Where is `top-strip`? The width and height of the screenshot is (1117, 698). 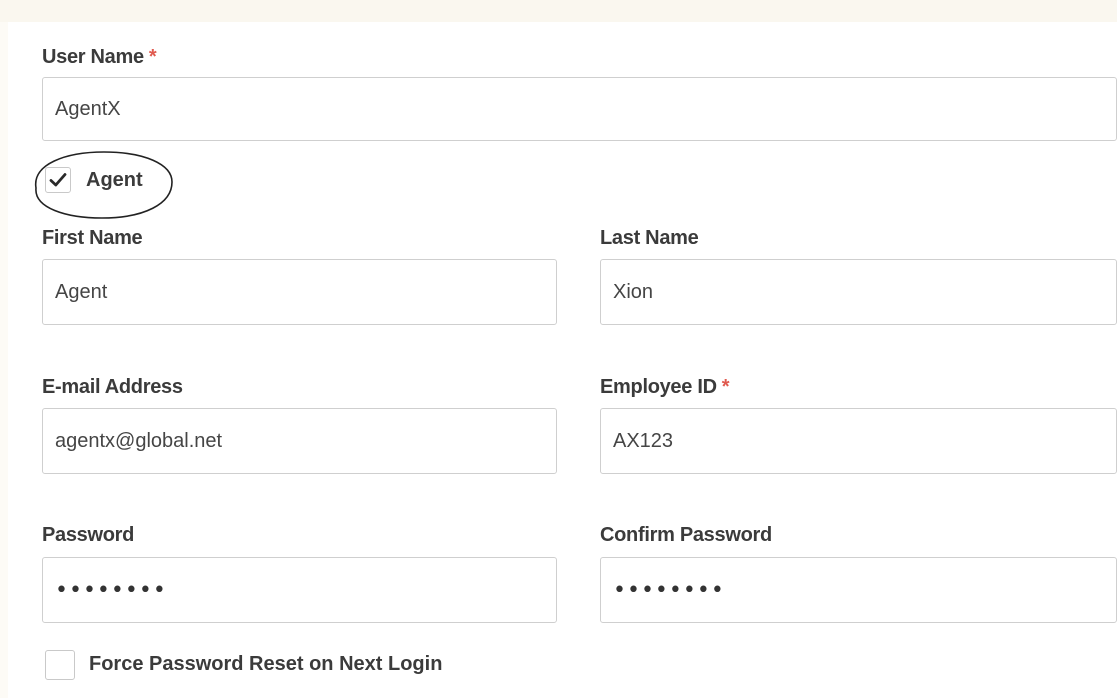
top-strip is located at coordinates (558, 11).